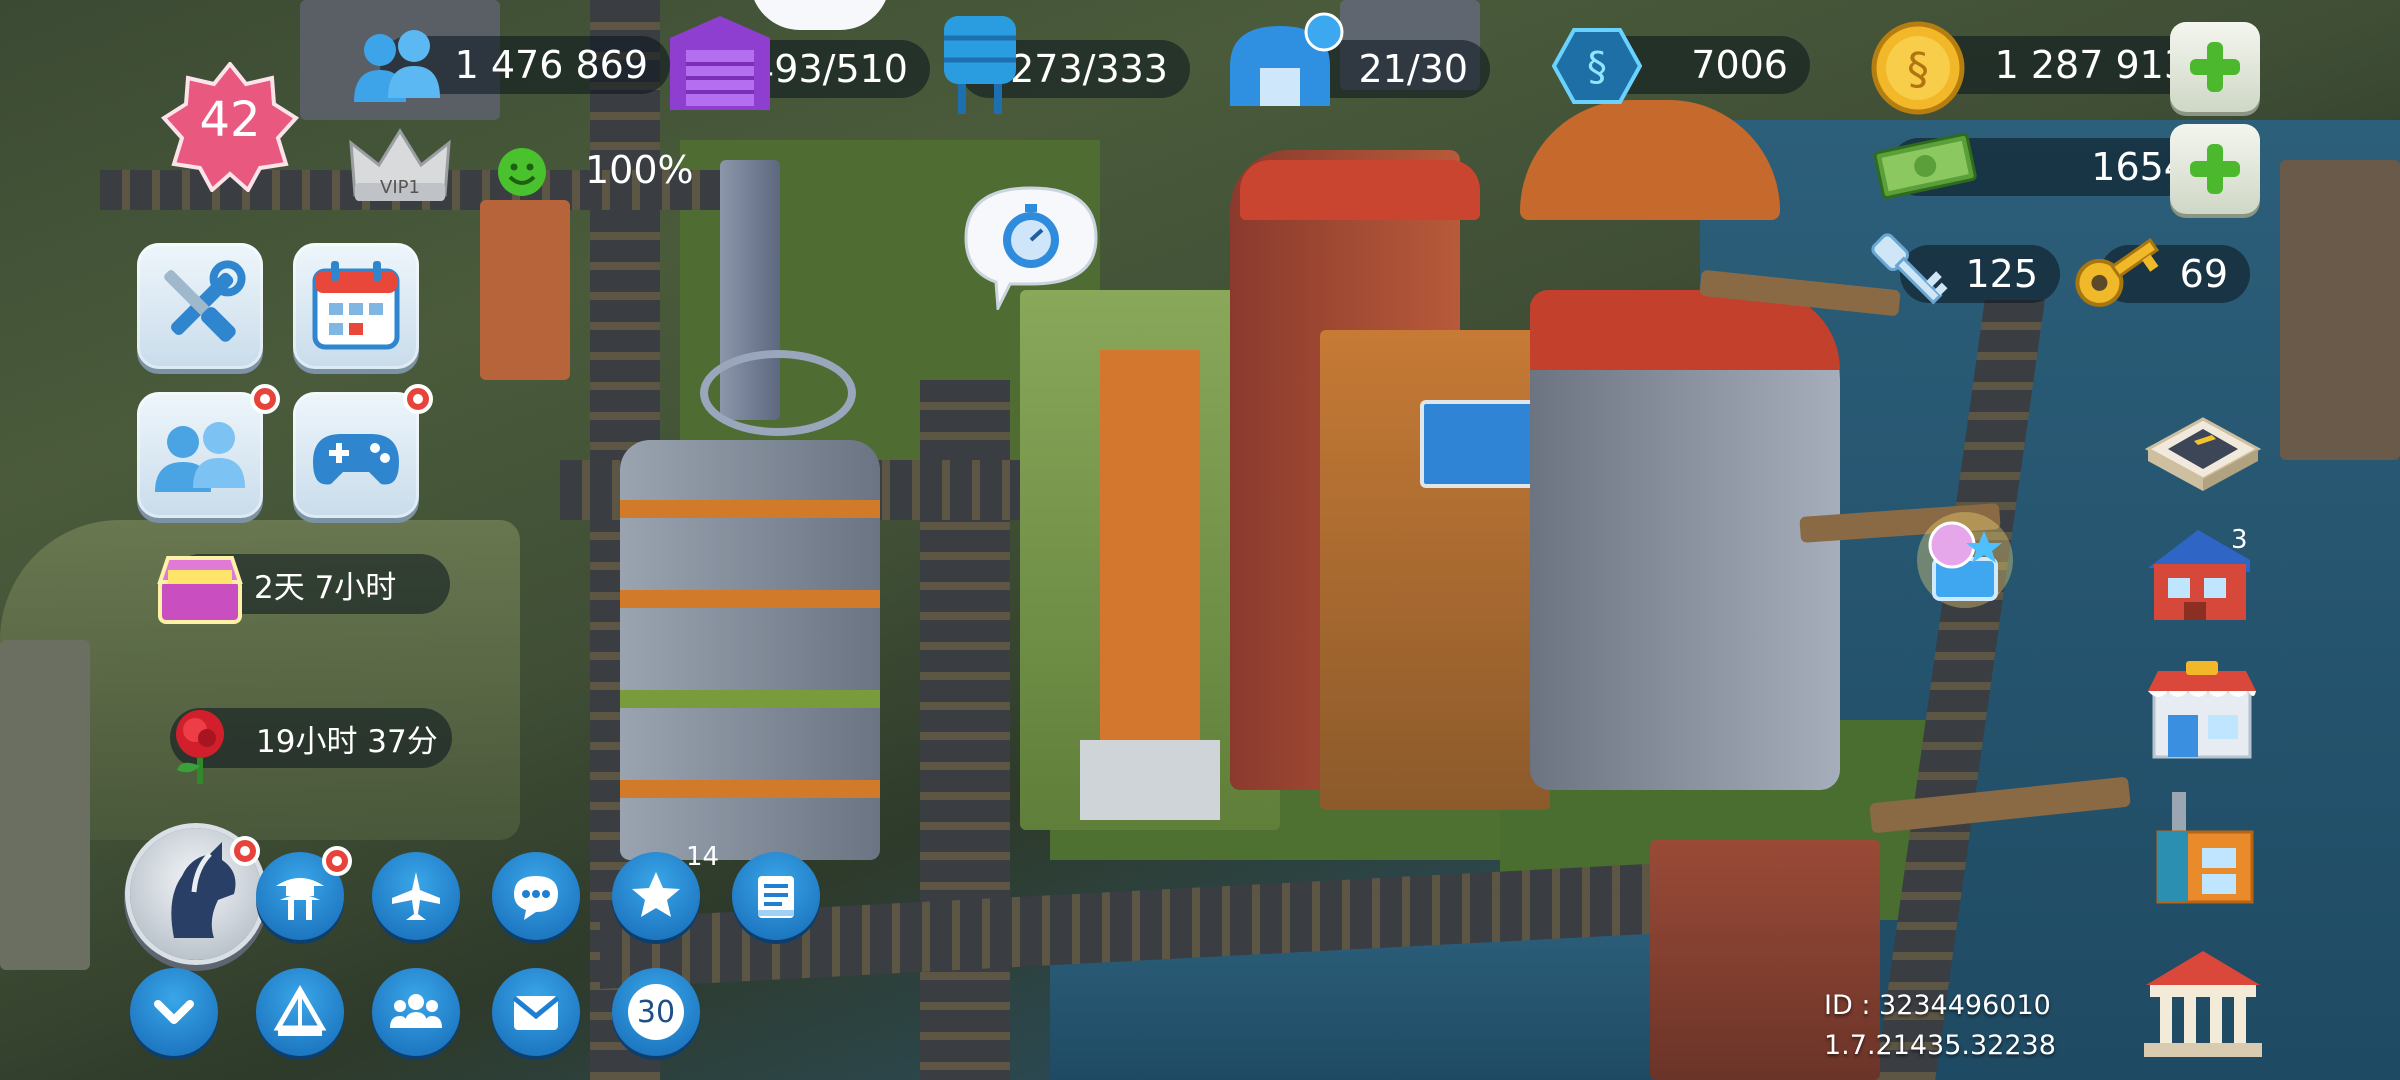 This screenshot has height=1080, width=2400. I want to click on road-tool-button, so click(2203, 460).